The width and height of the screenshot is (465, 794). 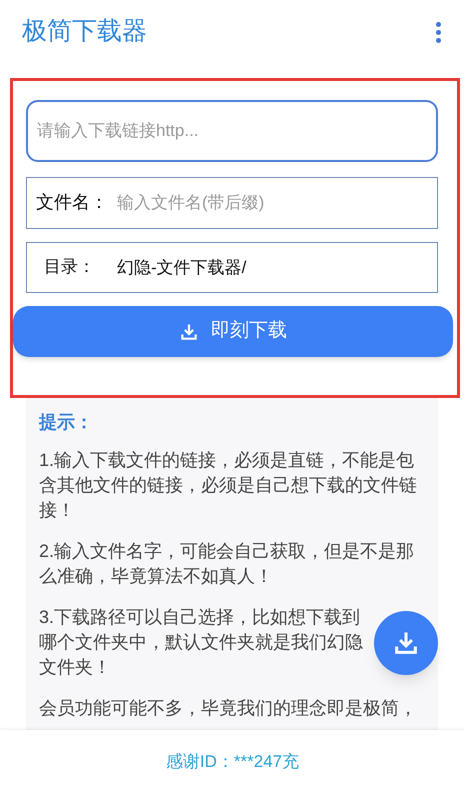 What do you see at coordinates (84, 31) in the screenshot?
I see `app-title: 极简下载器` at bounding box center [84, 31].